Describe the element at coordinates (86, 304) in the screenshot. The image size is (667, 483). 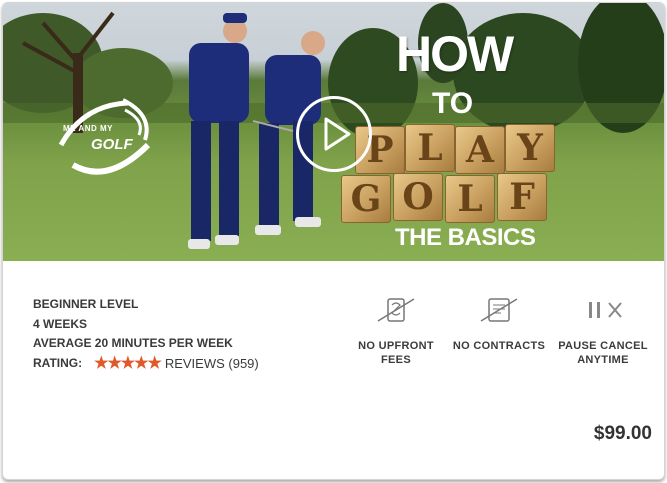
I see `level-text: BEGINNER LEVEL` at that location.